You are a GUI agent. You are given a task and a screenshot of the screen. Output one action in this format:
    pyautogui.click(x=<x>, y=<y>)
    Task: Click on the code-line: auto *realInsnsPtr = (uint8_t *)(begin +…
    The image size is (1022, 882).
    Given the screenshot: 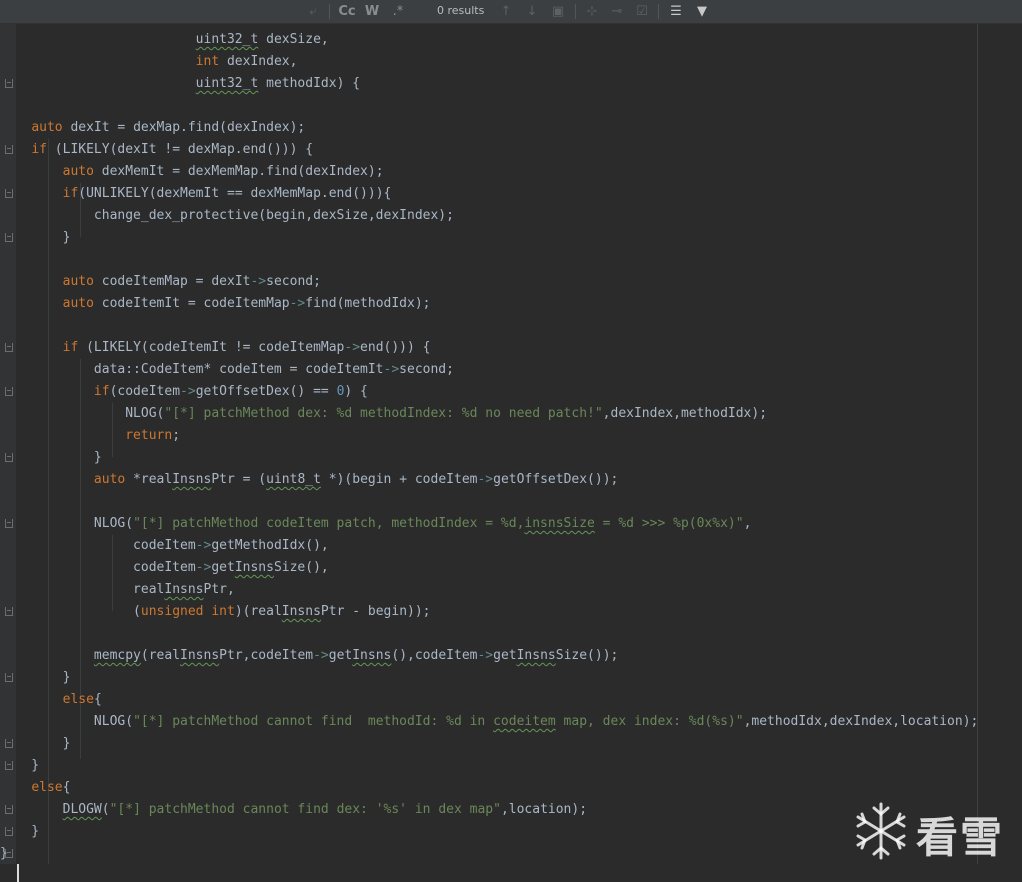 What is the action you would take?
    pyautogui.click(x=489, y=480)
    